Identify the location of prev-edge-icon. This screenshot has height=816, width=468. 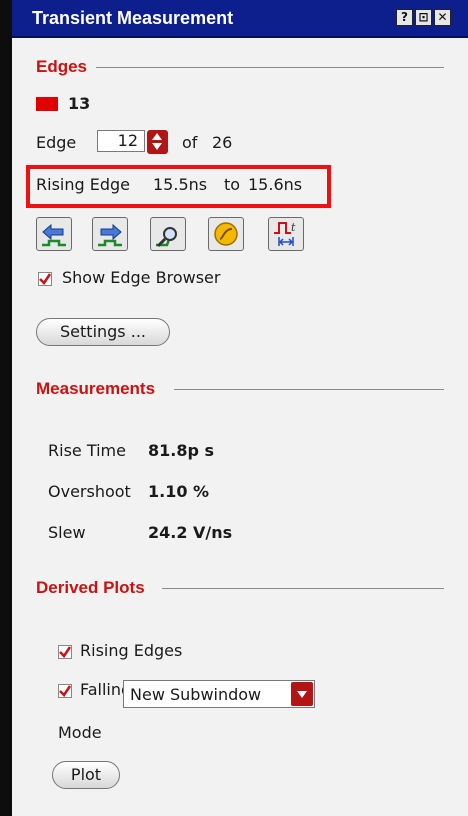
(54, 235).